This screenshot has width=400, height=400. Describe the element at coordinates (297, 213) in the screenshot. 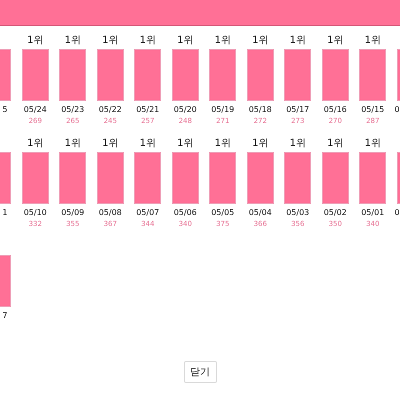

I see `date-label: 05/03` at that location.